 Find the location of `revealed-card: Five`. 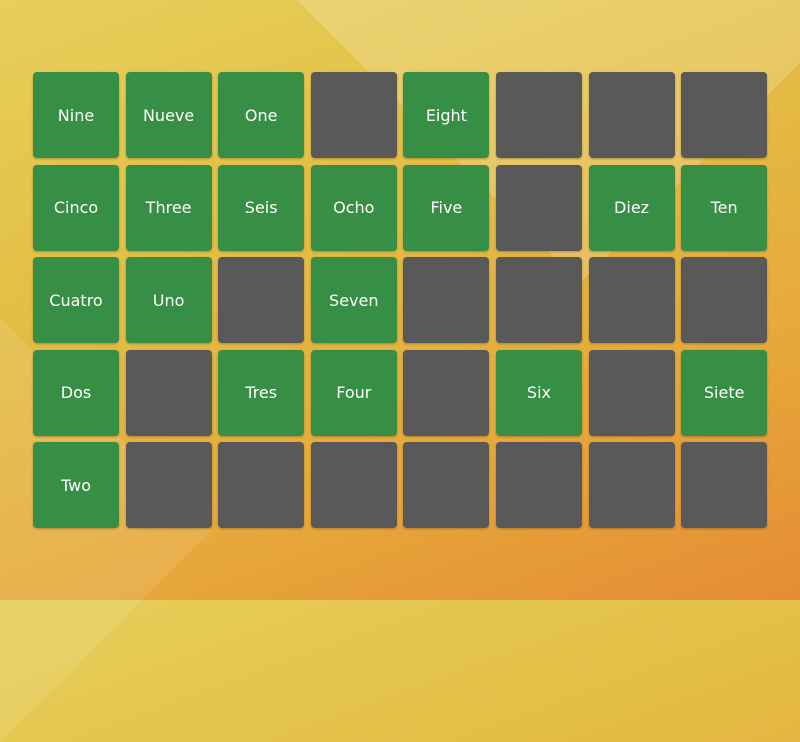

revealed-card: Five is located at coordinates (446, 207).